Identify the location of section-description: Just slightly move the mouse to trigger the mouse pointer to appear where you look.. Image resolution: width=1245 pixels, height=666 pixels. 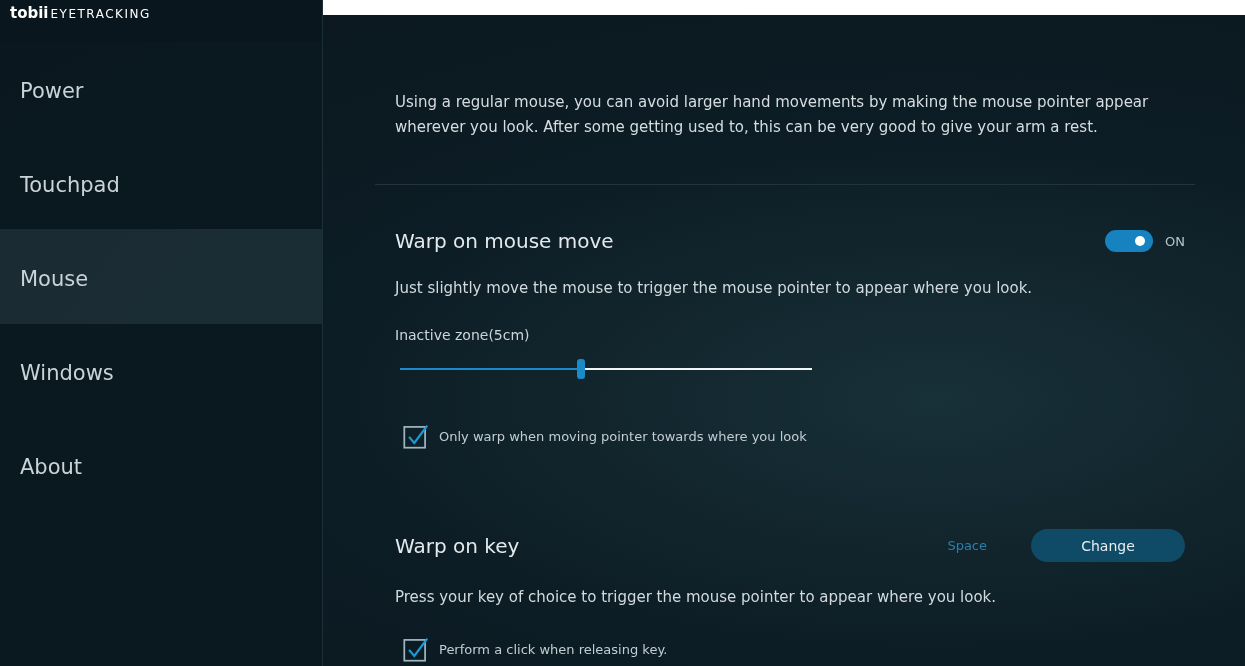
(714, 288).